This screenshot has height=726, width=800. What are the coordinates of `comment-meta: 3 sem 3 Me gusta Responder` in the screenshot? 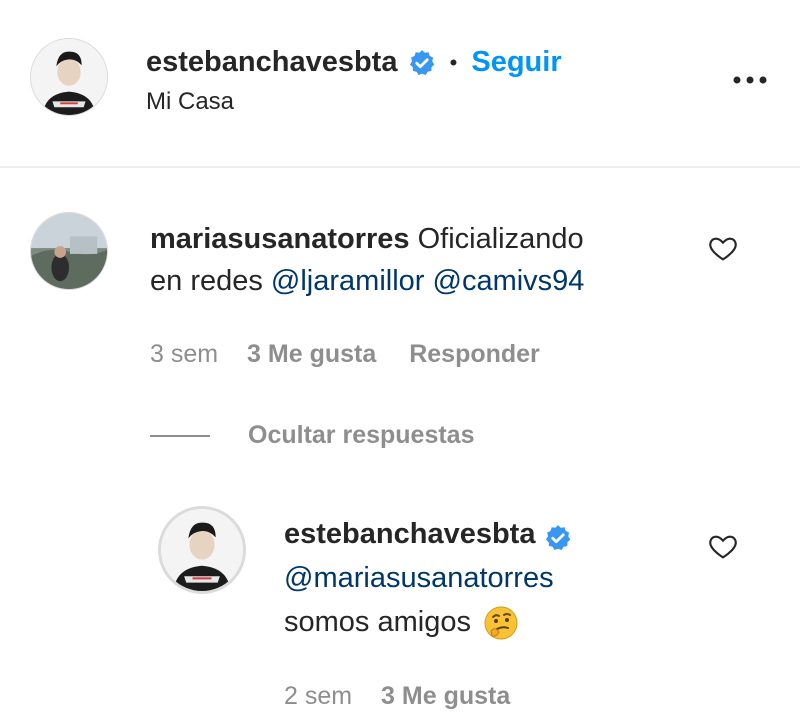 It's located at (345, 354).